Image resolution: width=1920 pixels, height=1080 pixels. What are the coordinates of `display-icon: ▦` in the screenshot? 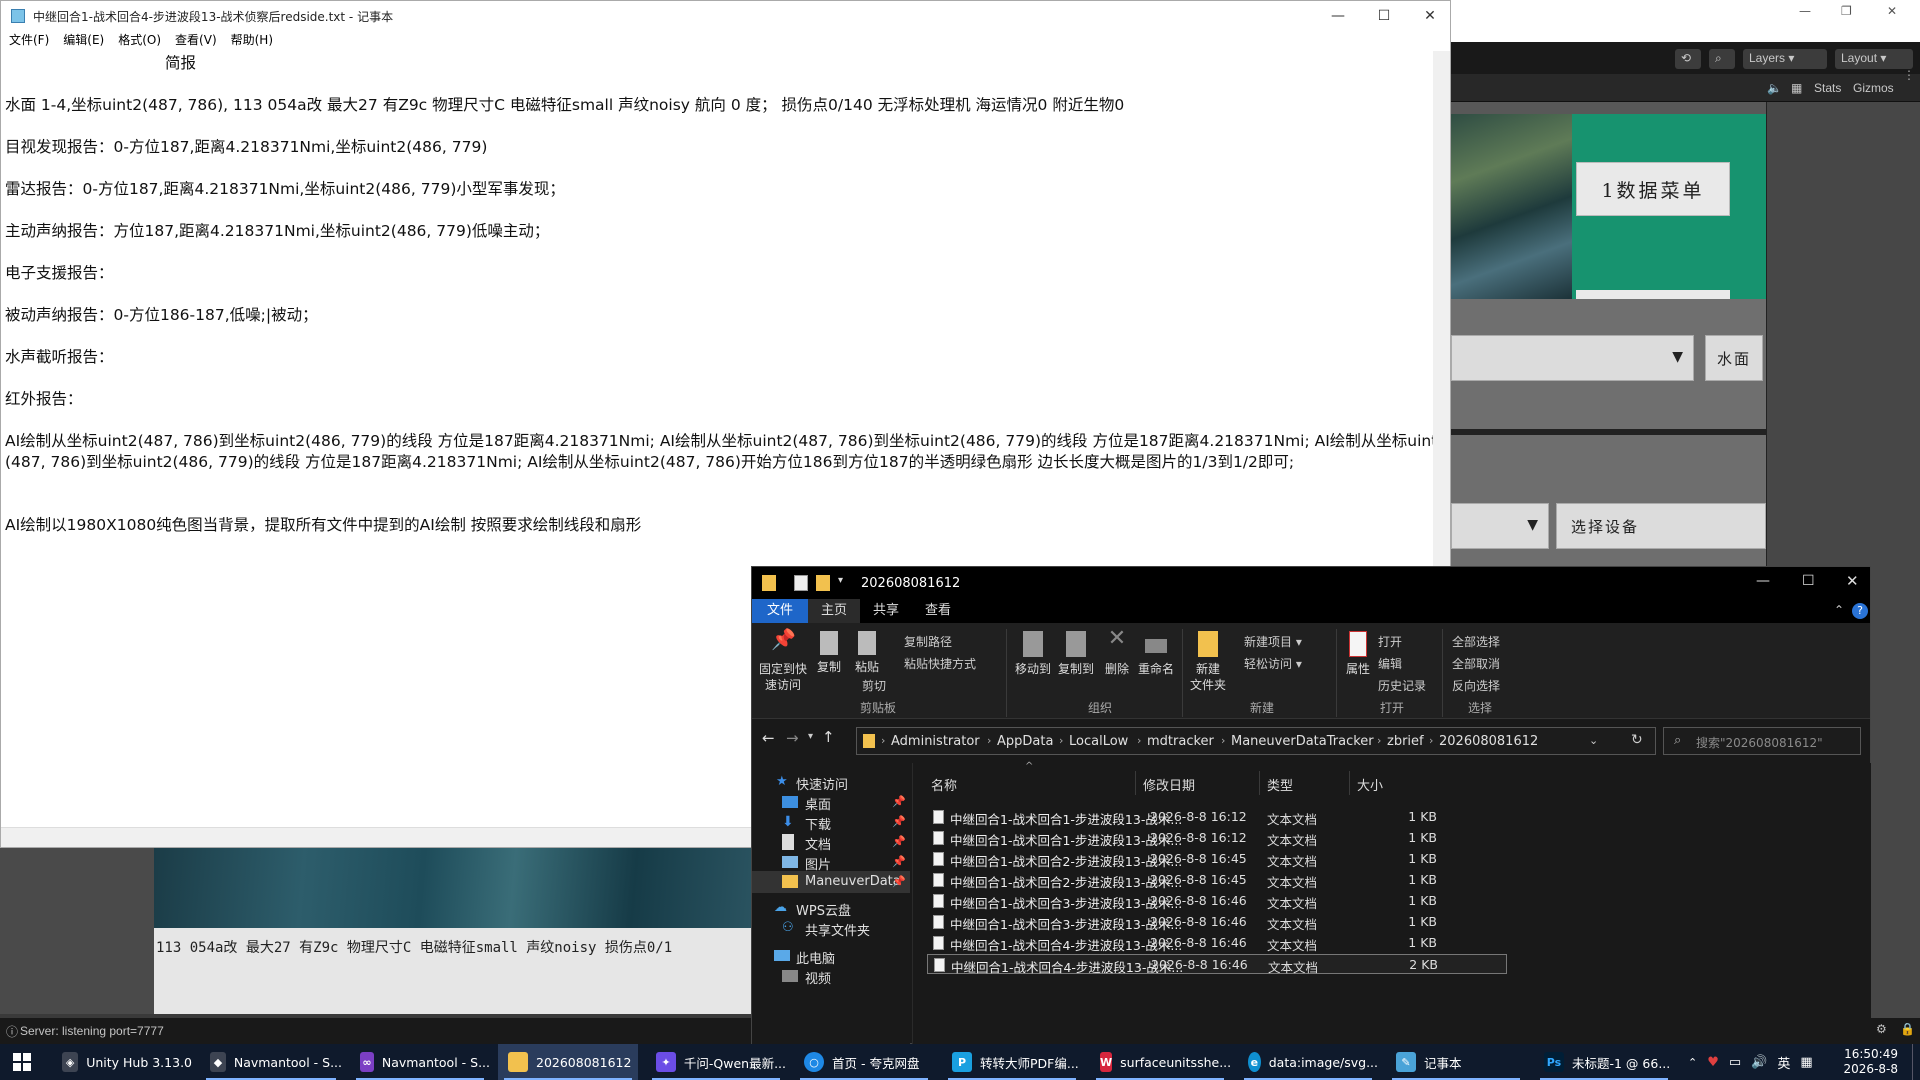 It's located at (1796, 88).